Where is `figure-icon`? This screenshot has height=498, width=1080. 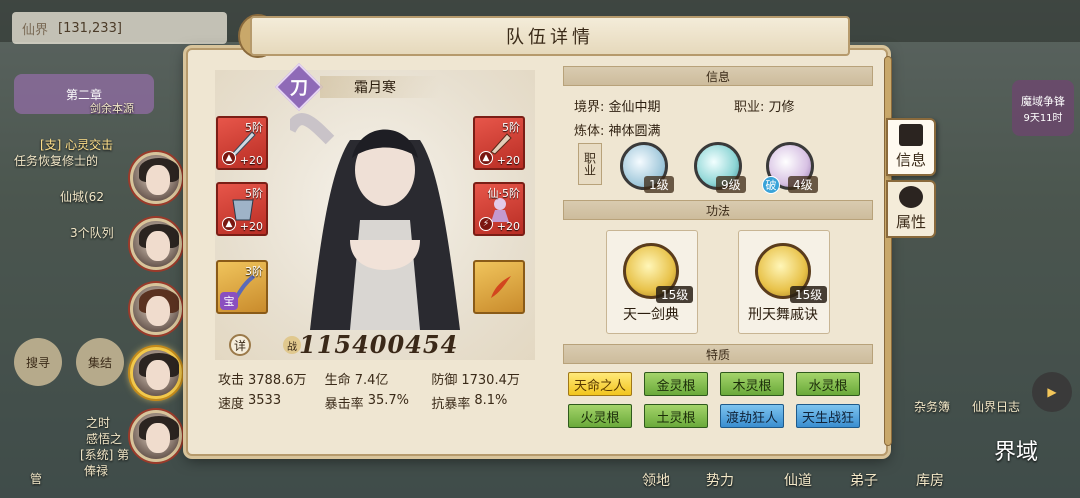
figure-icon is located at coordinates (911, 197).